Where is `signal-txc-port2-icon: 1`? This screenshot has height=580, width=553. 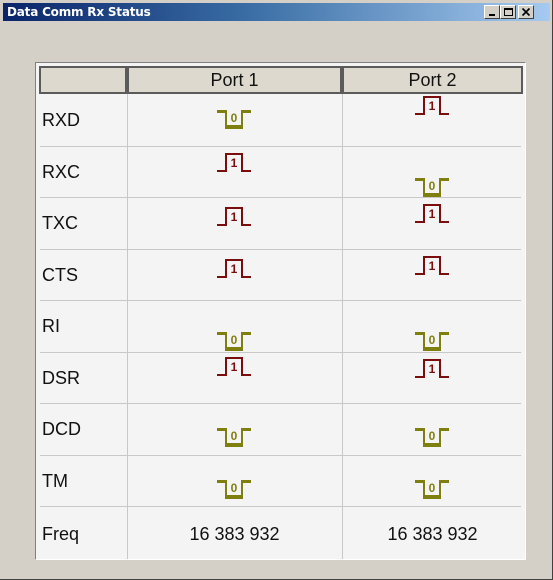 signal-txc-port2-icon: 1 is located at coordinates (432, 213).